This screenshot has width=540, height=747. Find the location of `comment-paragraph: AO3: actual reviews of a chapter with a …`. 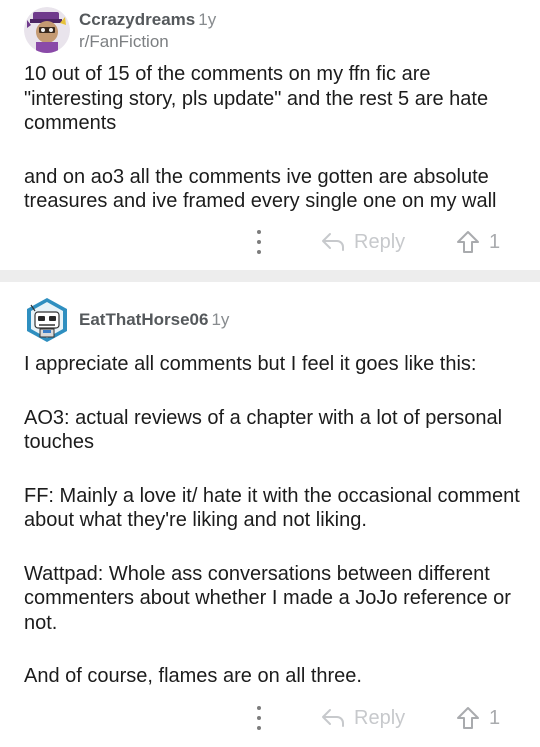

comment-paragraph: AO3: actual reviews of a chapter with a … is located at coordinates (263, 430).